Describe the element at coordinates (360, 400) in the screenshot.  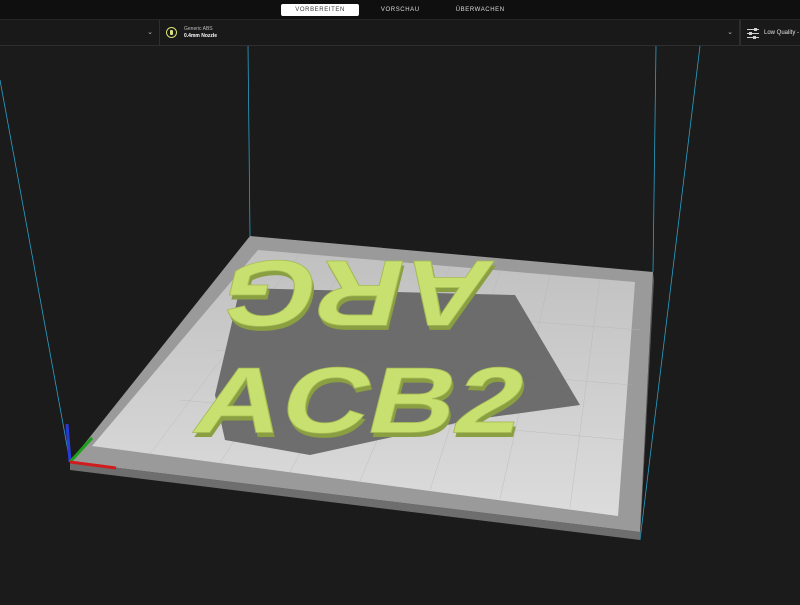
I see `model-row2-text: ACB2` at that location.